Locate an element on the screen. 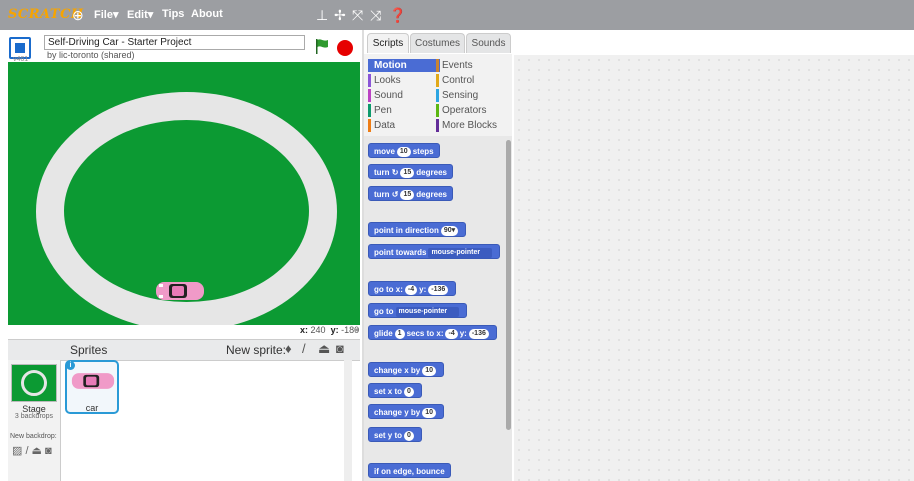 The image size is (914, 481). category-motion: Motion is located at coordinates (404, 65).